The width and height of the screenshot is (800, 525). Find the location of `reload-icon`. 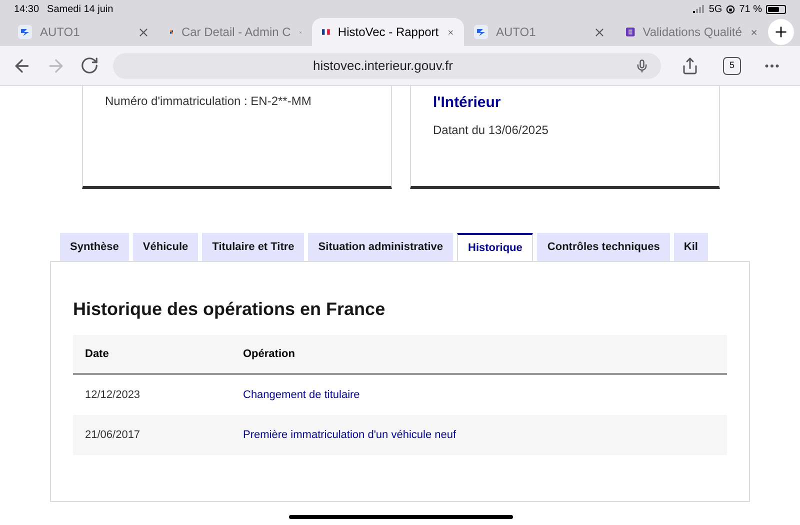

reload-icon is located at coordinates (89, 65).